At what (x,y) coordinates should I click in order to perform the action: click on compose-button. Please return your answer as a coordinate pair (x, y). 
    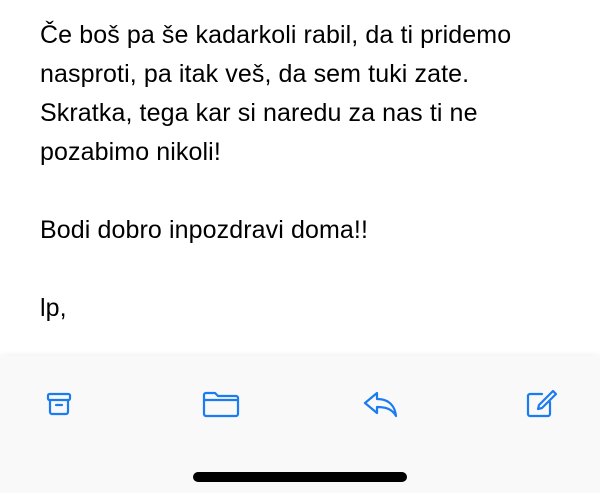
    Looking at the image, I should click on (541, 404).